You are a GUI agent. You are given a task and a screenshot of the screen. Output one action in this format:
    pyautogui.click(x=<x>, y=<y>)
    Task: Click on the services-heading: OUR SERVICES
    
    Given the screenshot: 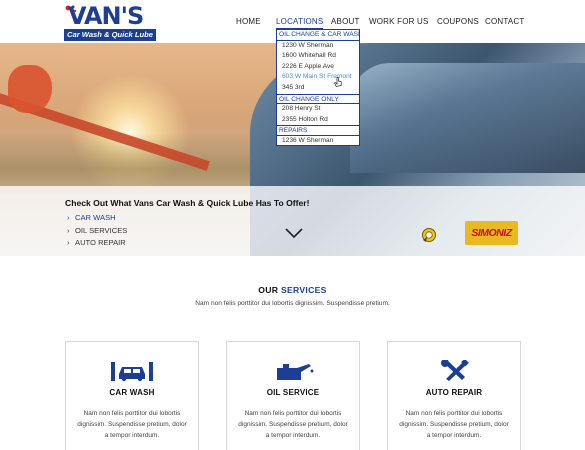 What is the action you would take?
    pyautogui.click(x=292, y=290)
    